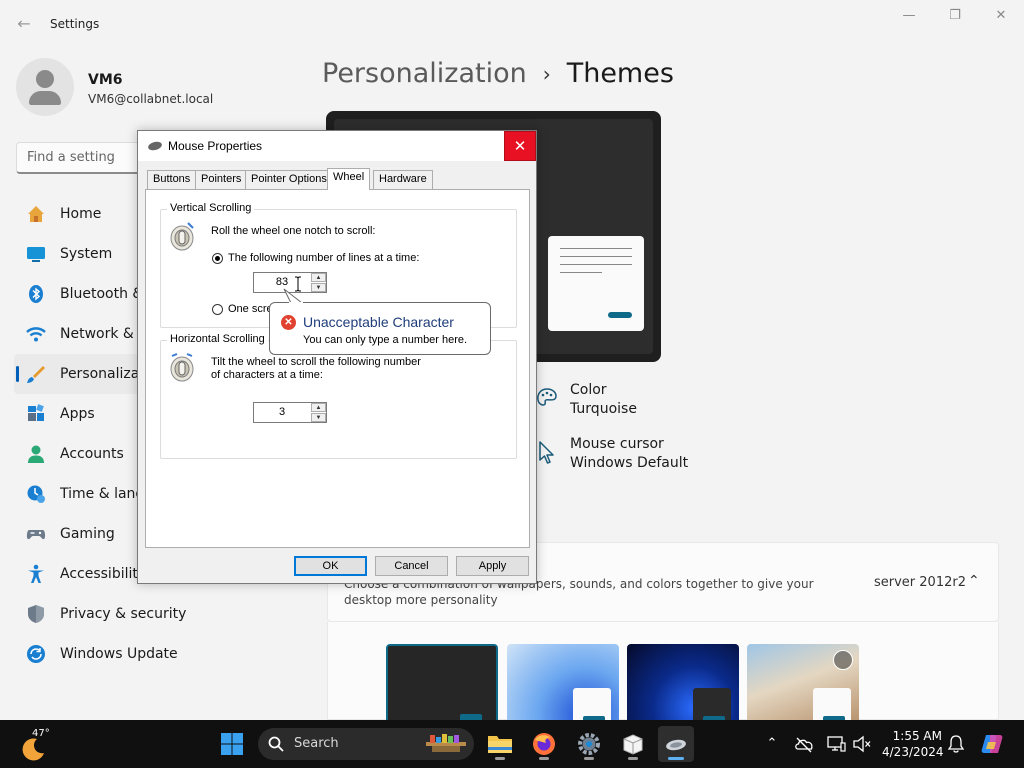 This screenshot has height=768, width=1024. What do you see at coordinates (45, 87) in the screenshot?
I see `avatar` at bounding box center [45, 87].